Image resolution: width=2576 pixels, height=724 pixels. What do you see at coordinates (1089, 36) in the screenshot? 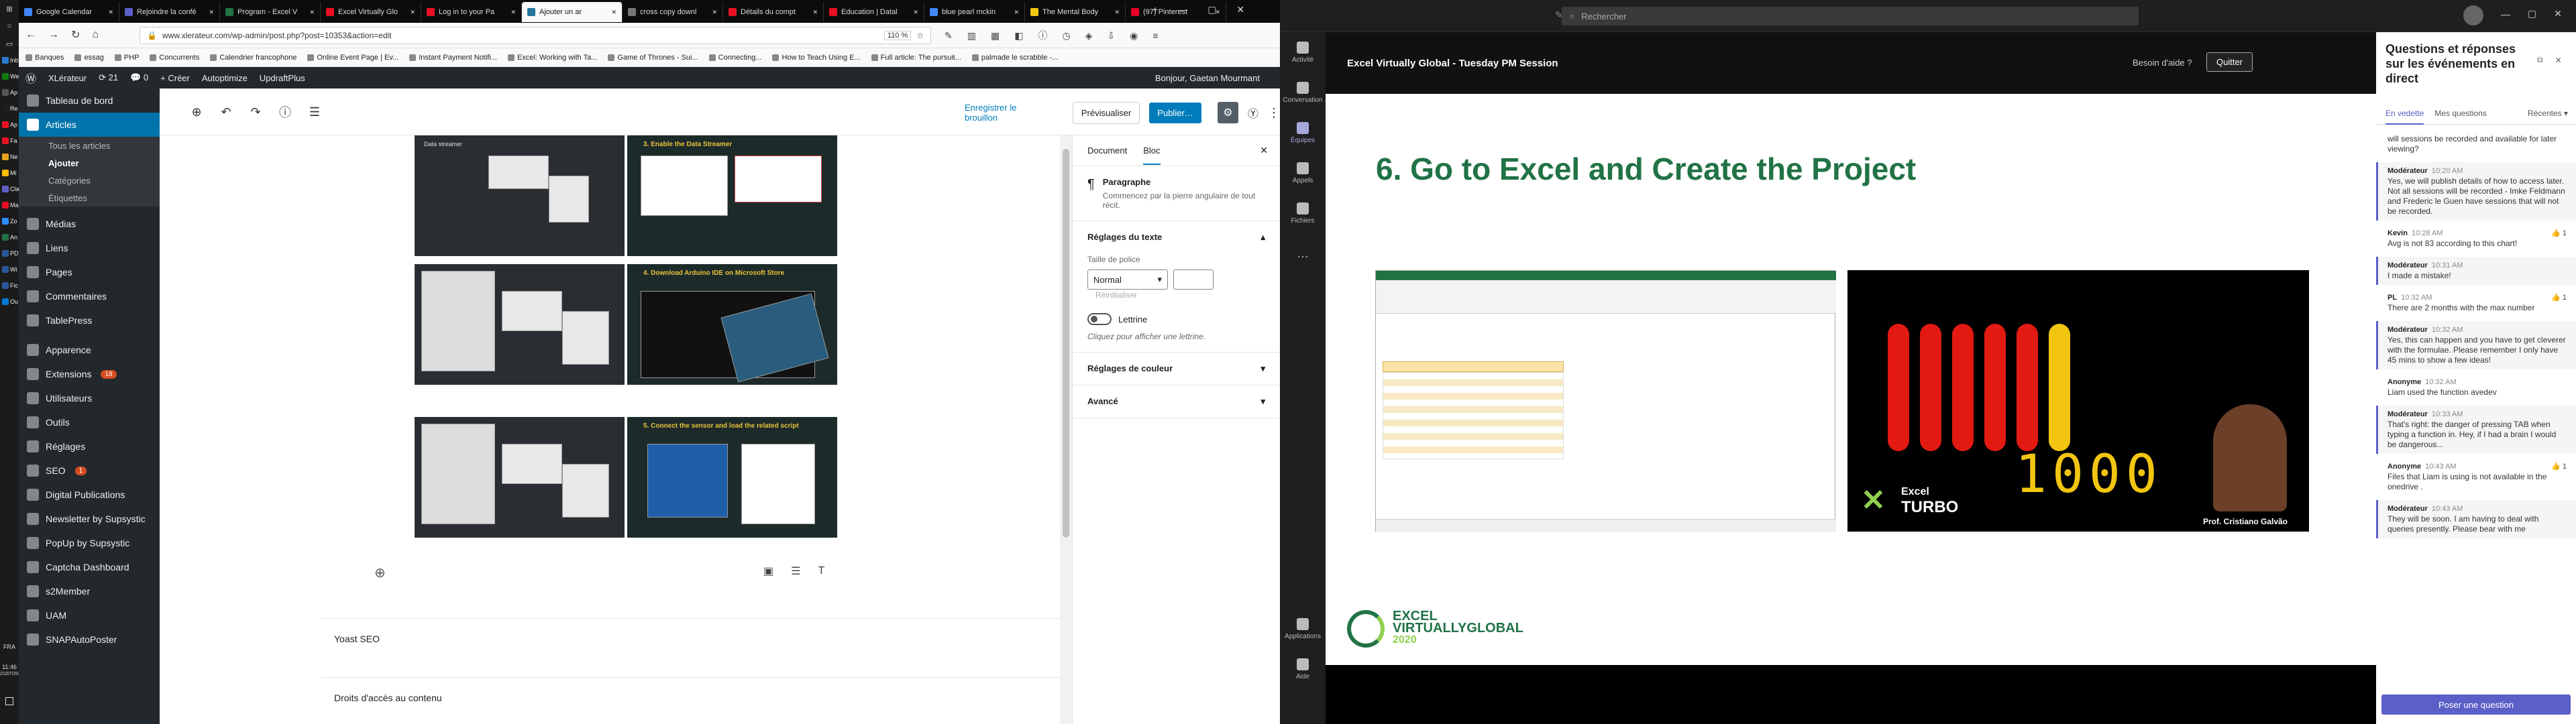
I see `extension-icon: ◈` at bounding box center [1089, 36].